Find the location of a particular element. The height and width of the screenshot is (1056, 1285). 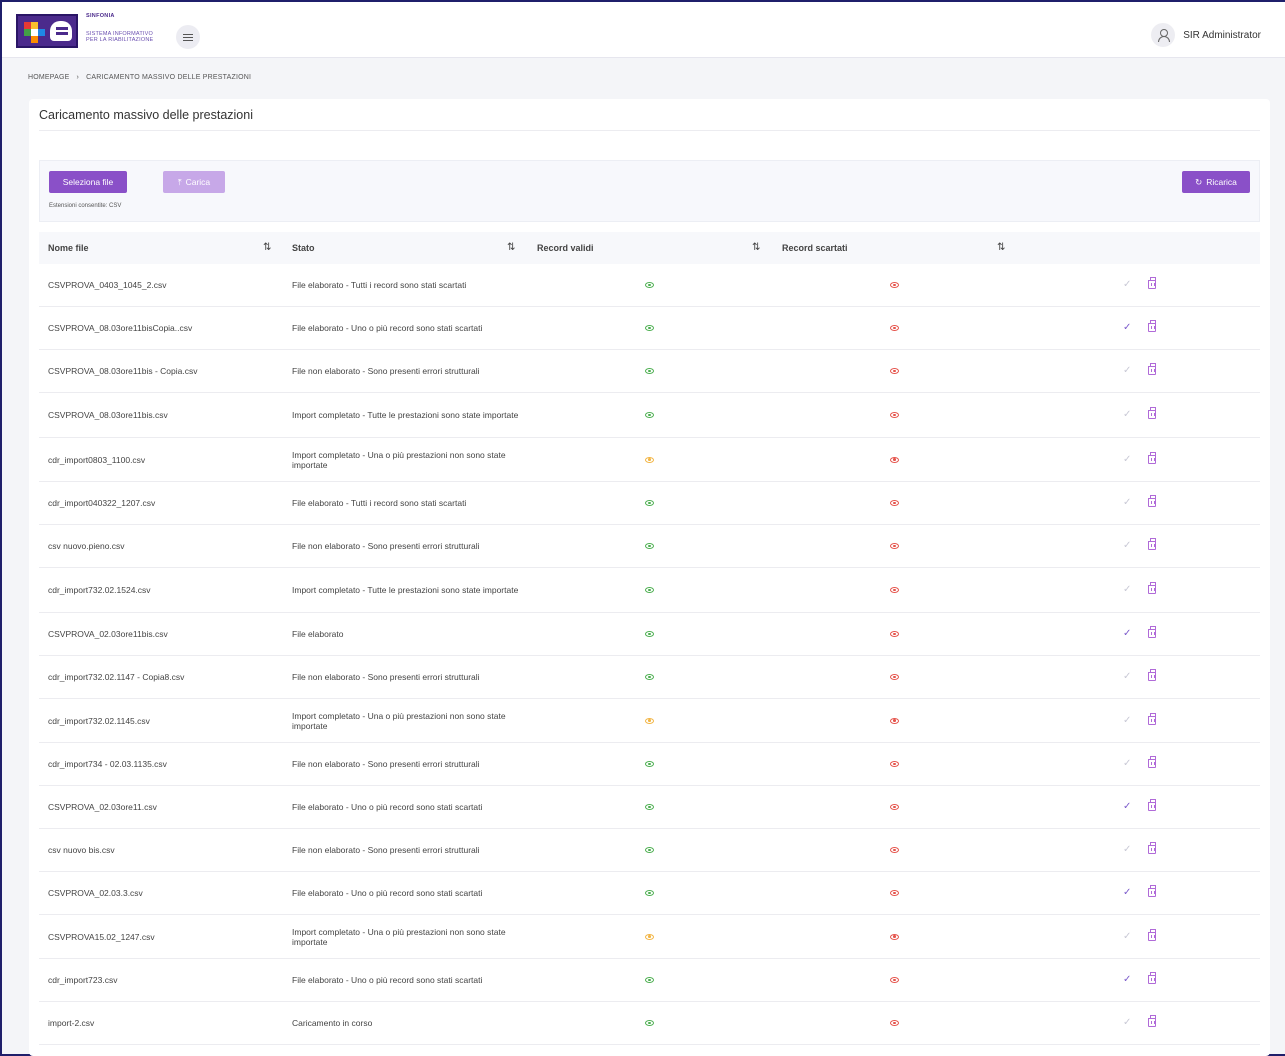

reload-button: ↻ Ricarica is located at coordinates (1216, 182).